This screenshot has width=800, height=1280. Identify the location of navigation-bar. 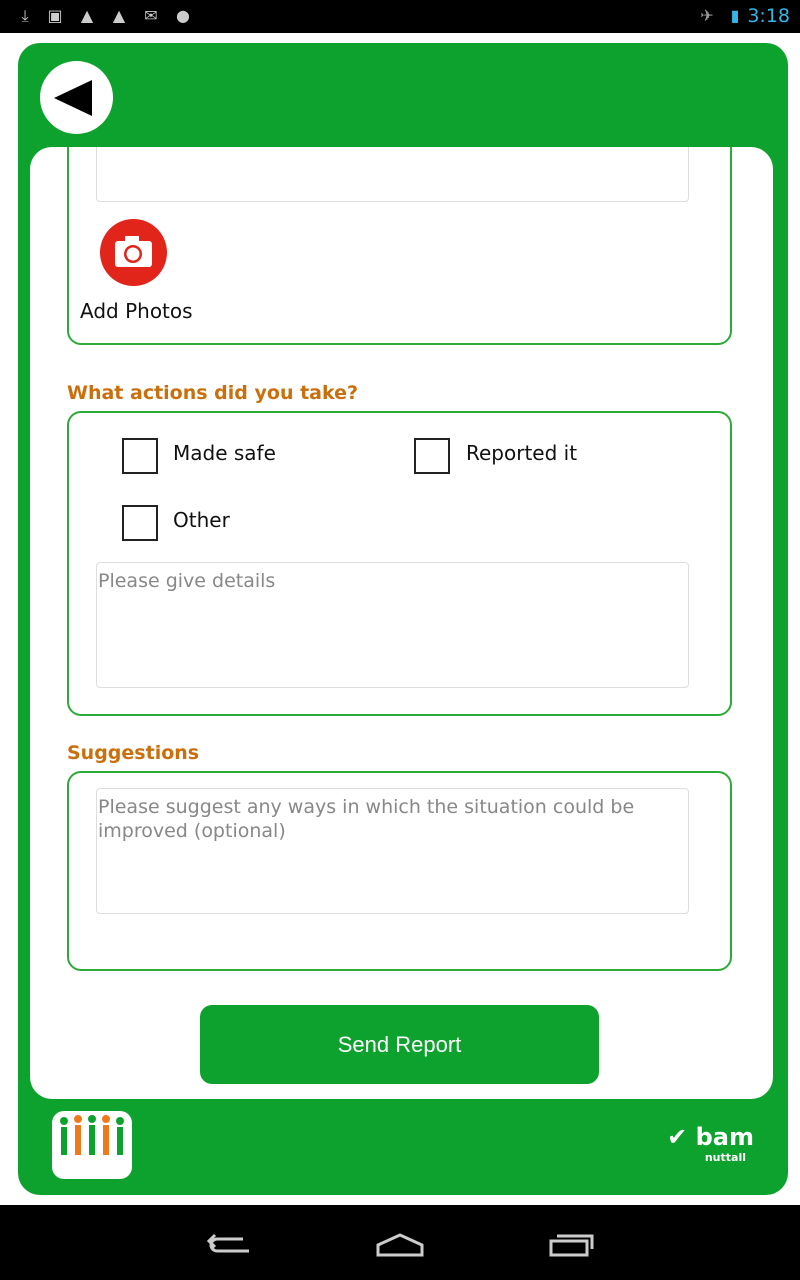
(400, 1242).